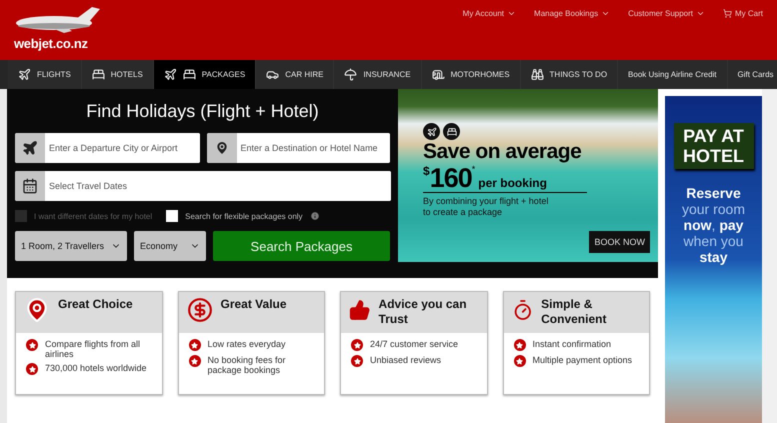 The height and width of the screenshot is (423, 777). I want to click on menu-link: Manage Bookings, so click(572, 13).